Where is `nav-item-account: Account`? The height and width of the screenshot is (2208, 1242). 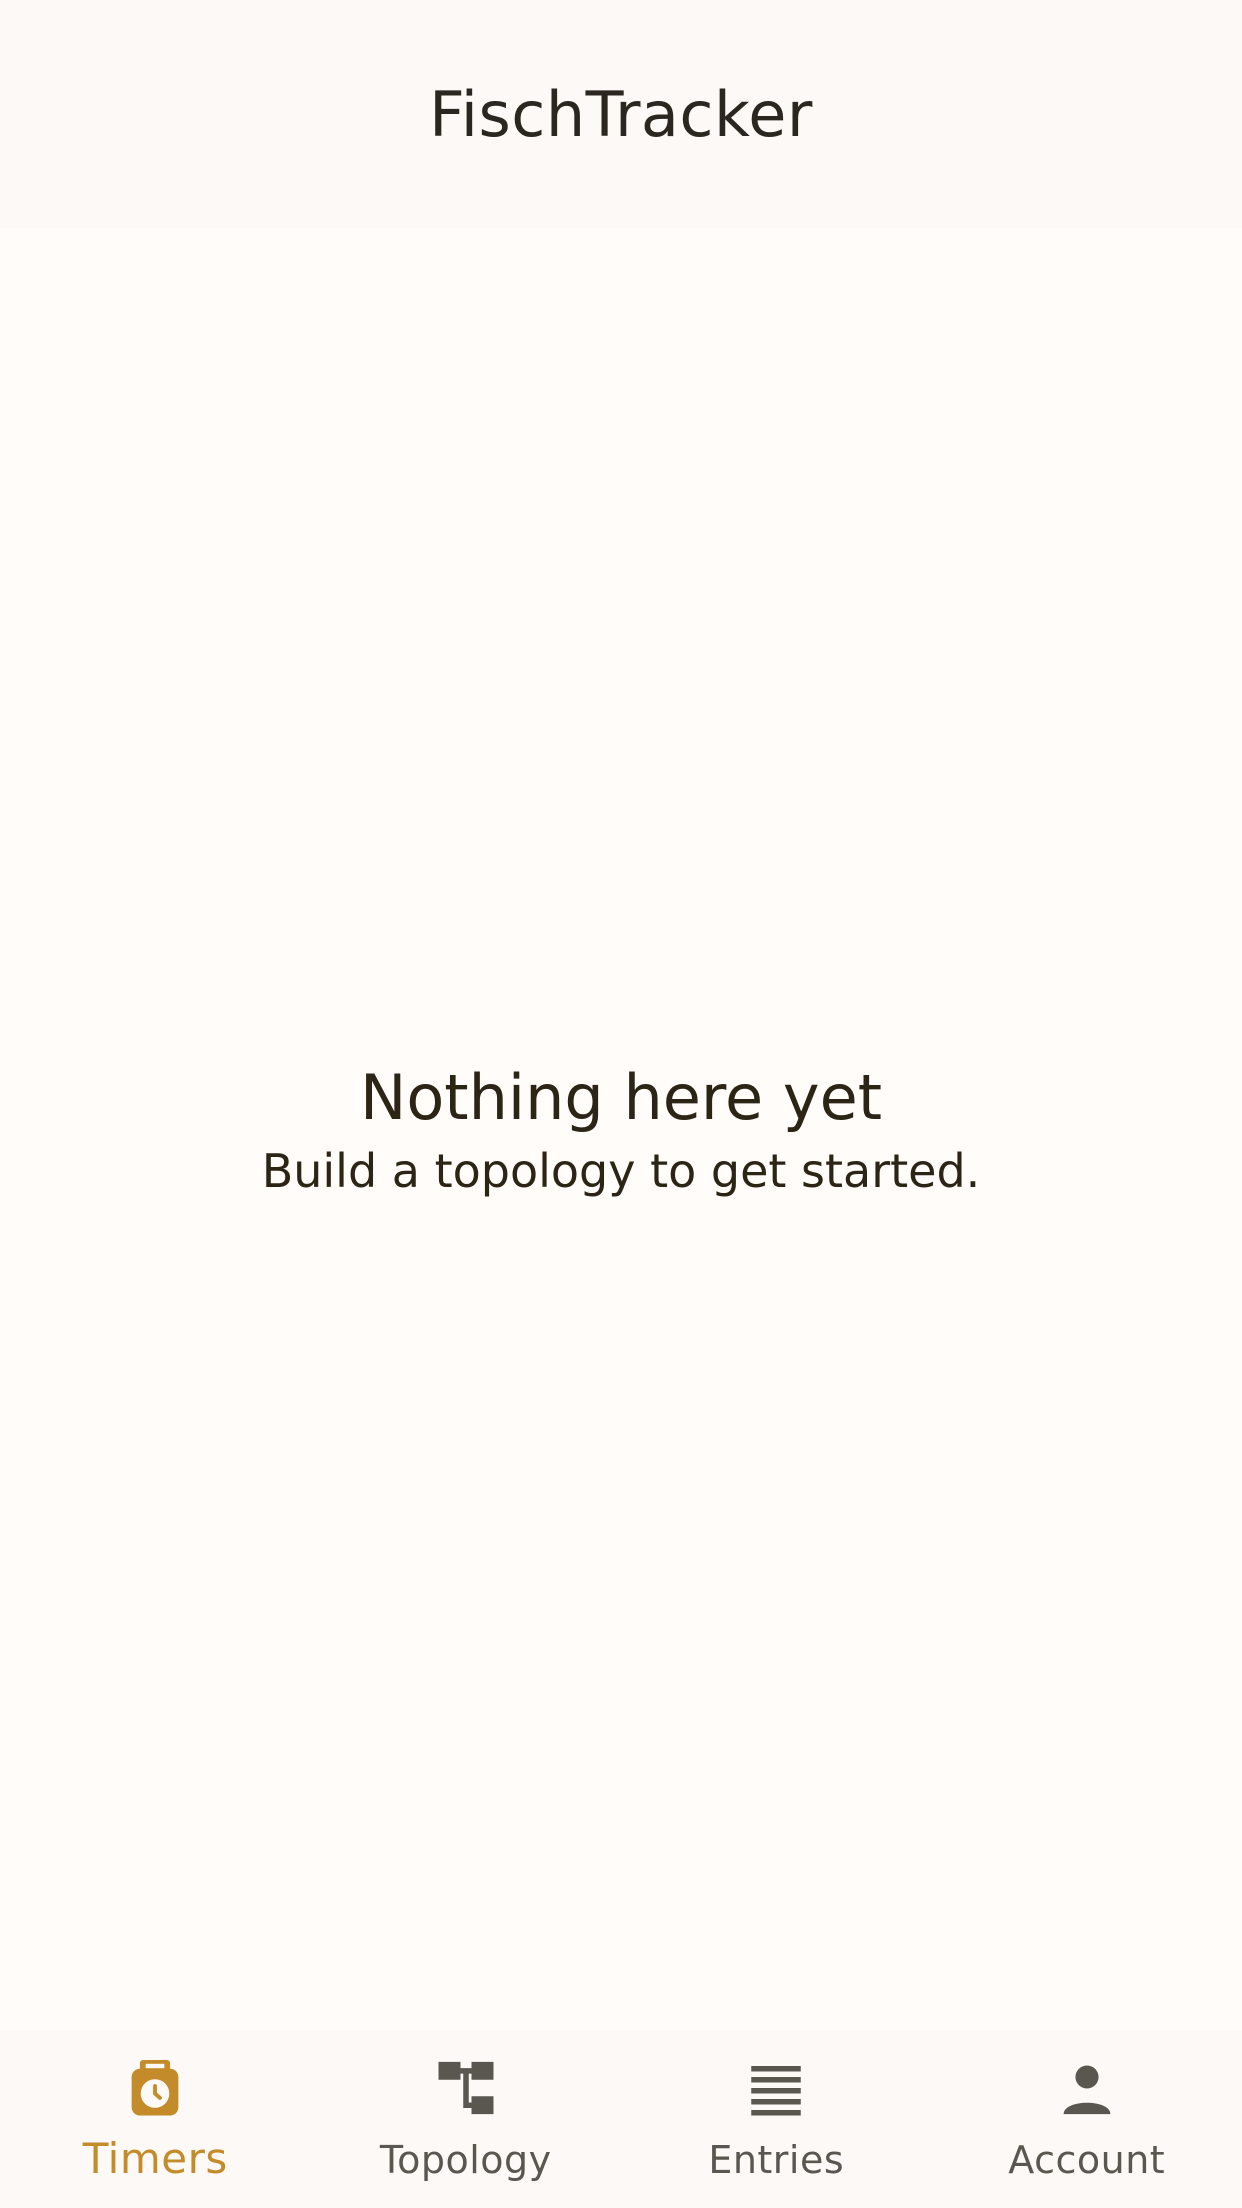 nav-item-account: Account is located at coordinates (1087, 2119).